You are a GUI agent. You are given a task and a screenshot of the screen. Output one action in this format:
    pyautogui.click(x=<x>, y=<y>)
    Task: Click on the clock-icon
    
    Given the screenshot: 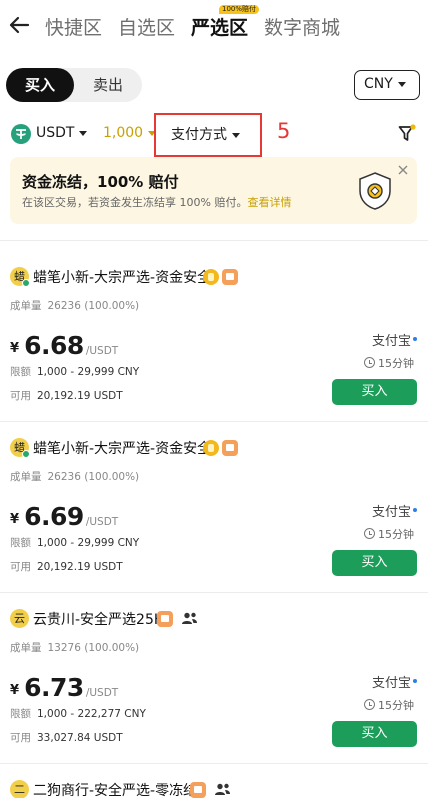 What is the action you would take?
    pyautogui.click(x=369, y=704)
    